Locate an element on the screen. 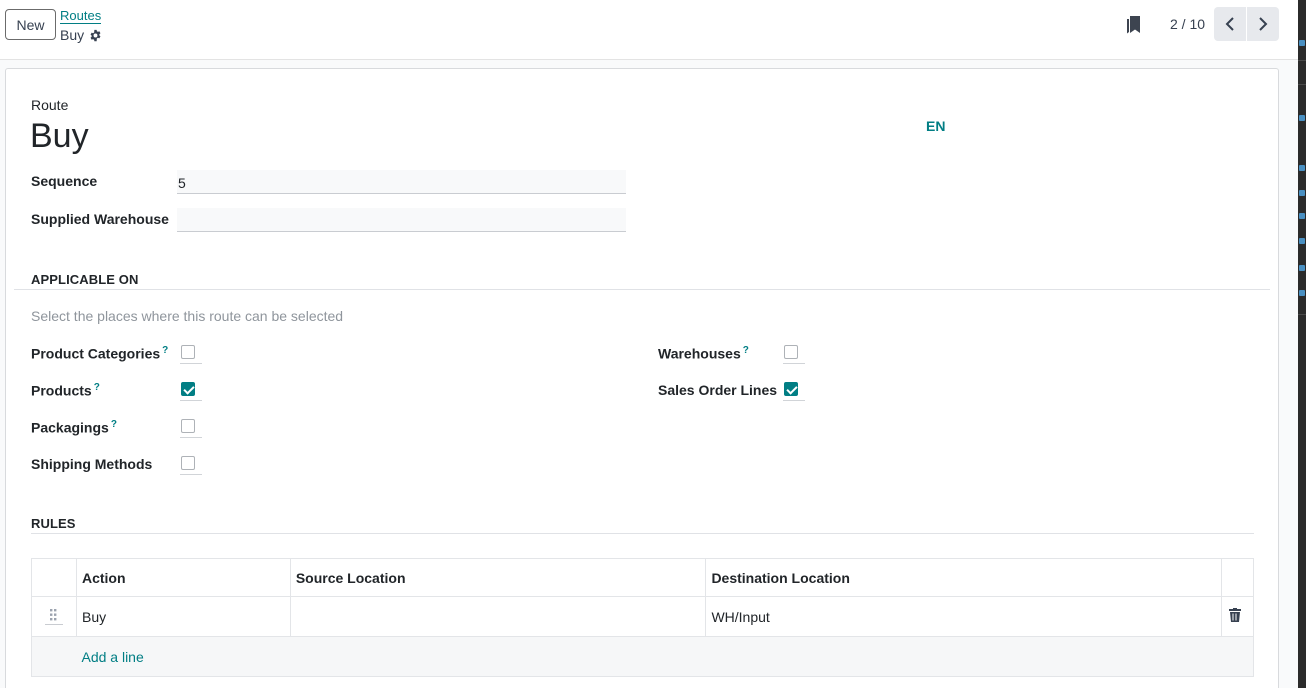  pager-next-button is located at coordinates (1263, 24).